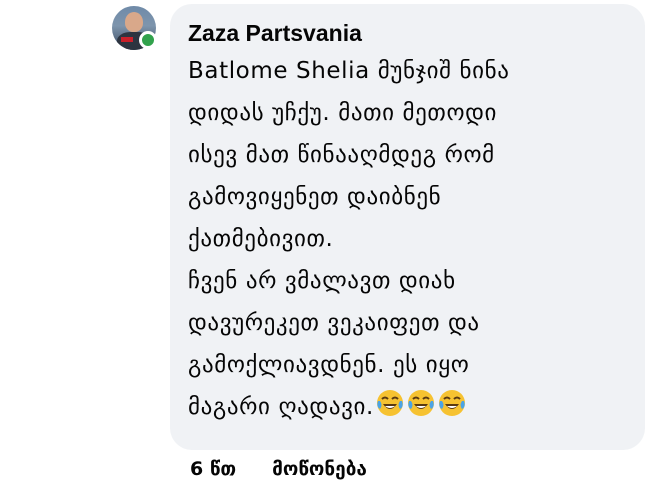 The width and height of the screenshot is (670, 500). I want to click on avatar-container, so click(134, 28).